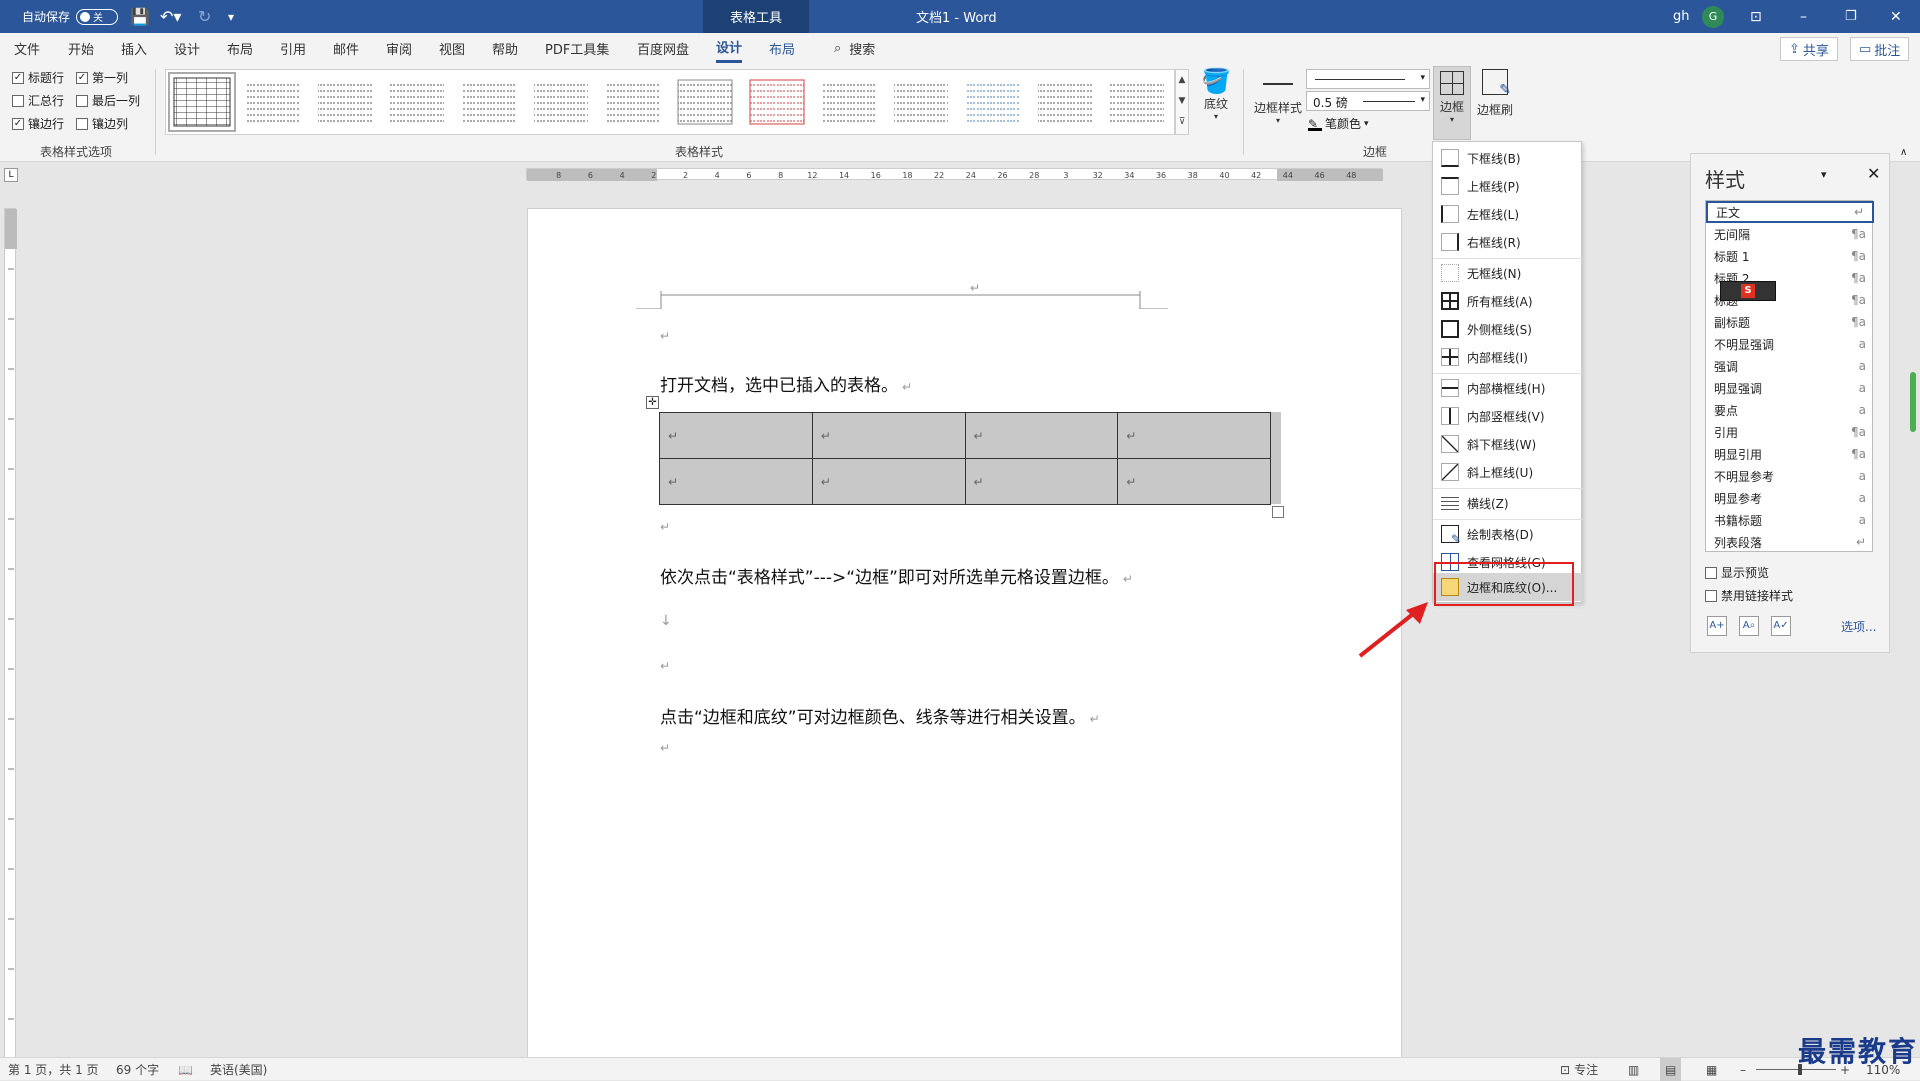 Image resolution: width=1920 pixels, height=1081 pixels. What do you see at coordinates (1880, 49) in the screenshot?
I see `comments-button: ▭ 批注` at bounding box center [1880, 49].